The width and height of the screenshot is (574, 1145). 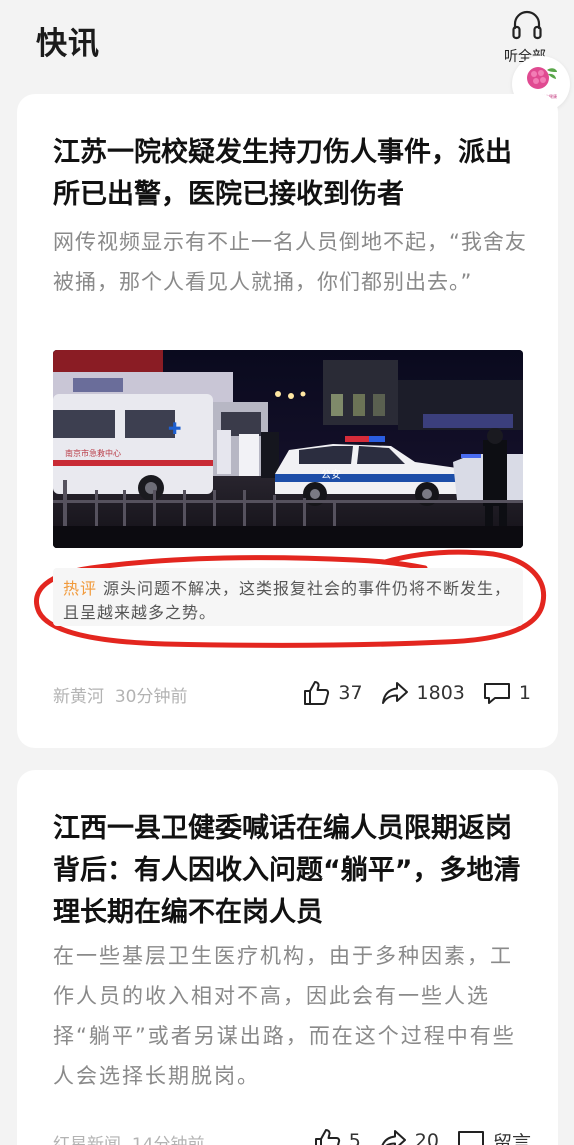 I want to click on news-source-time: 红星新闻 14分钟前, so click(x=128, y=1137).